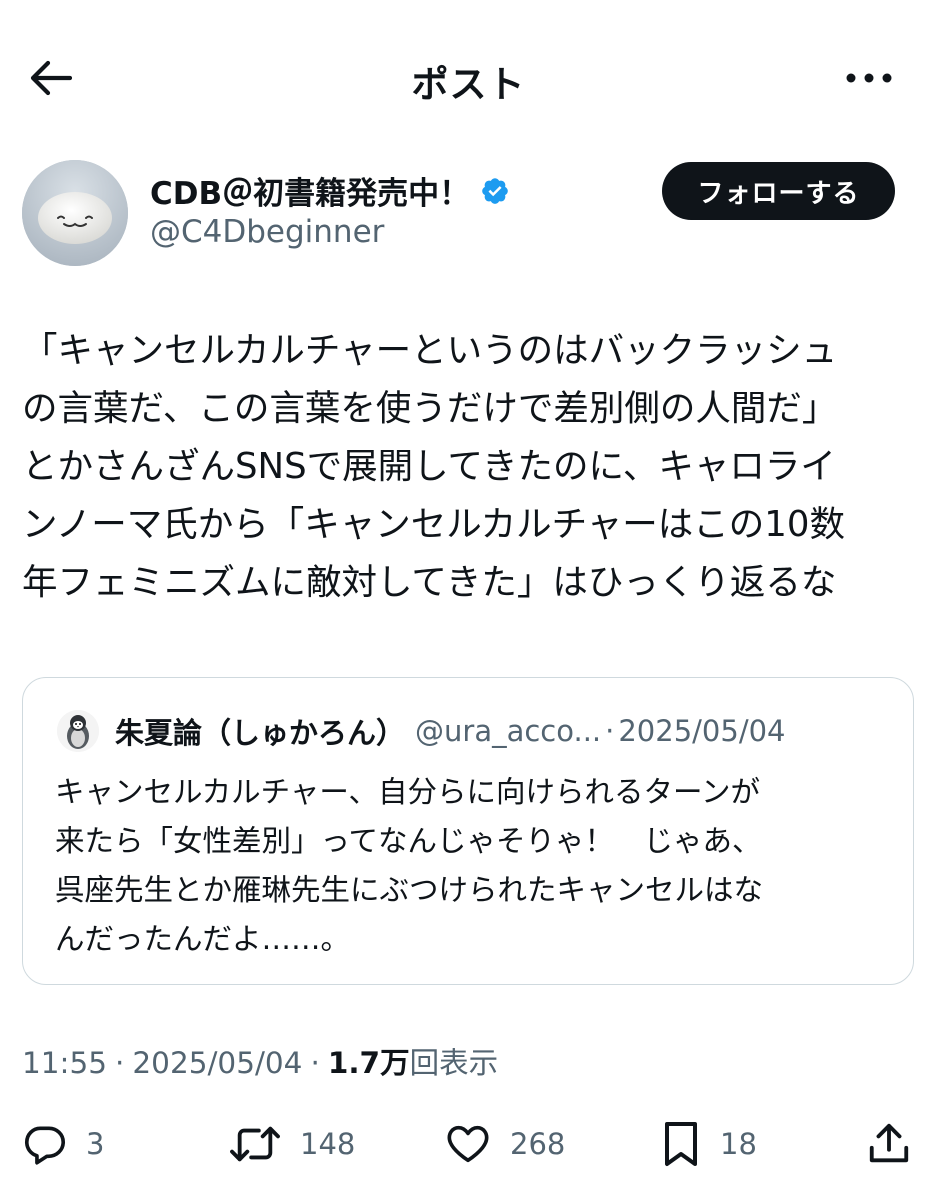 The image size is (937, 1200). What do you see at coordinates (64, 1063) in the screenshot?
I see `post-time: 11:55` at bounding box center [64, 1063].